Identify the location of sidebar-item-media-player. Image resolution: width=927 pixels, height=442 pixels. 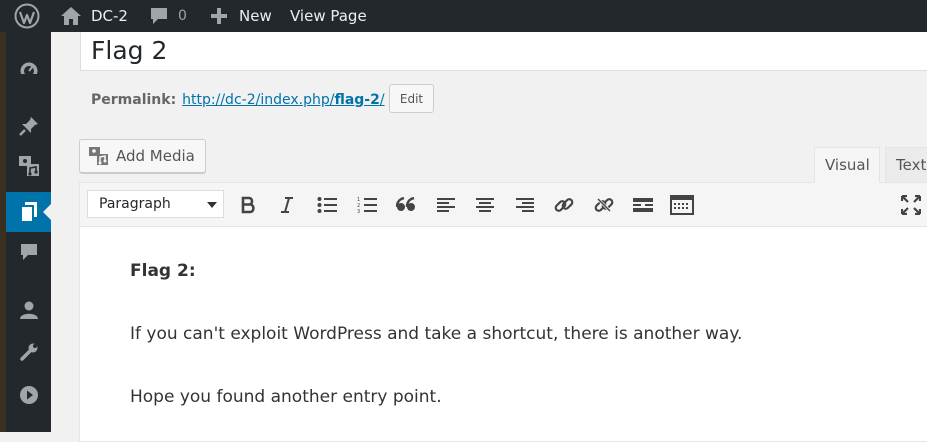
(28, 395).